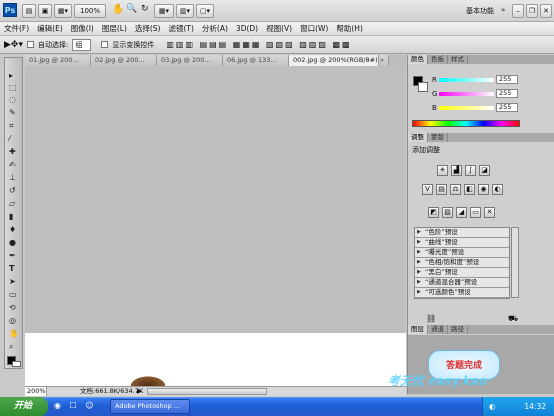 The width and height of the screenshot is (554, 416). Describe the element at coordinates (466, 123) in the screenshot. I see `color-spectrum-bar` at that location.